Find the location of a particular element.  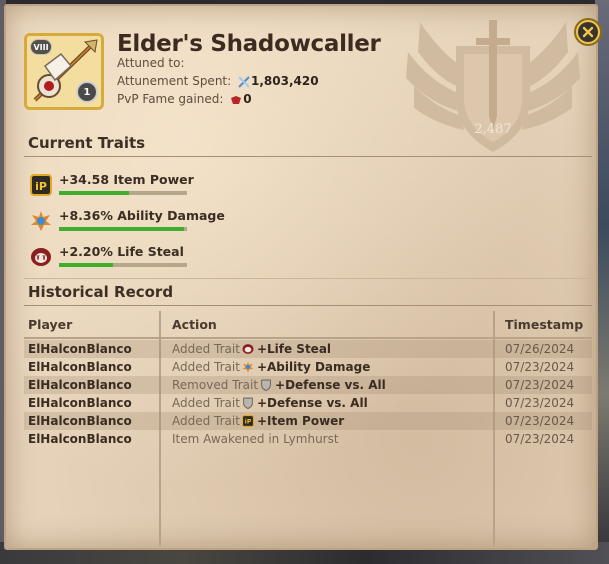

trait-name: +Life Steal is located at coordinates (294, 349).